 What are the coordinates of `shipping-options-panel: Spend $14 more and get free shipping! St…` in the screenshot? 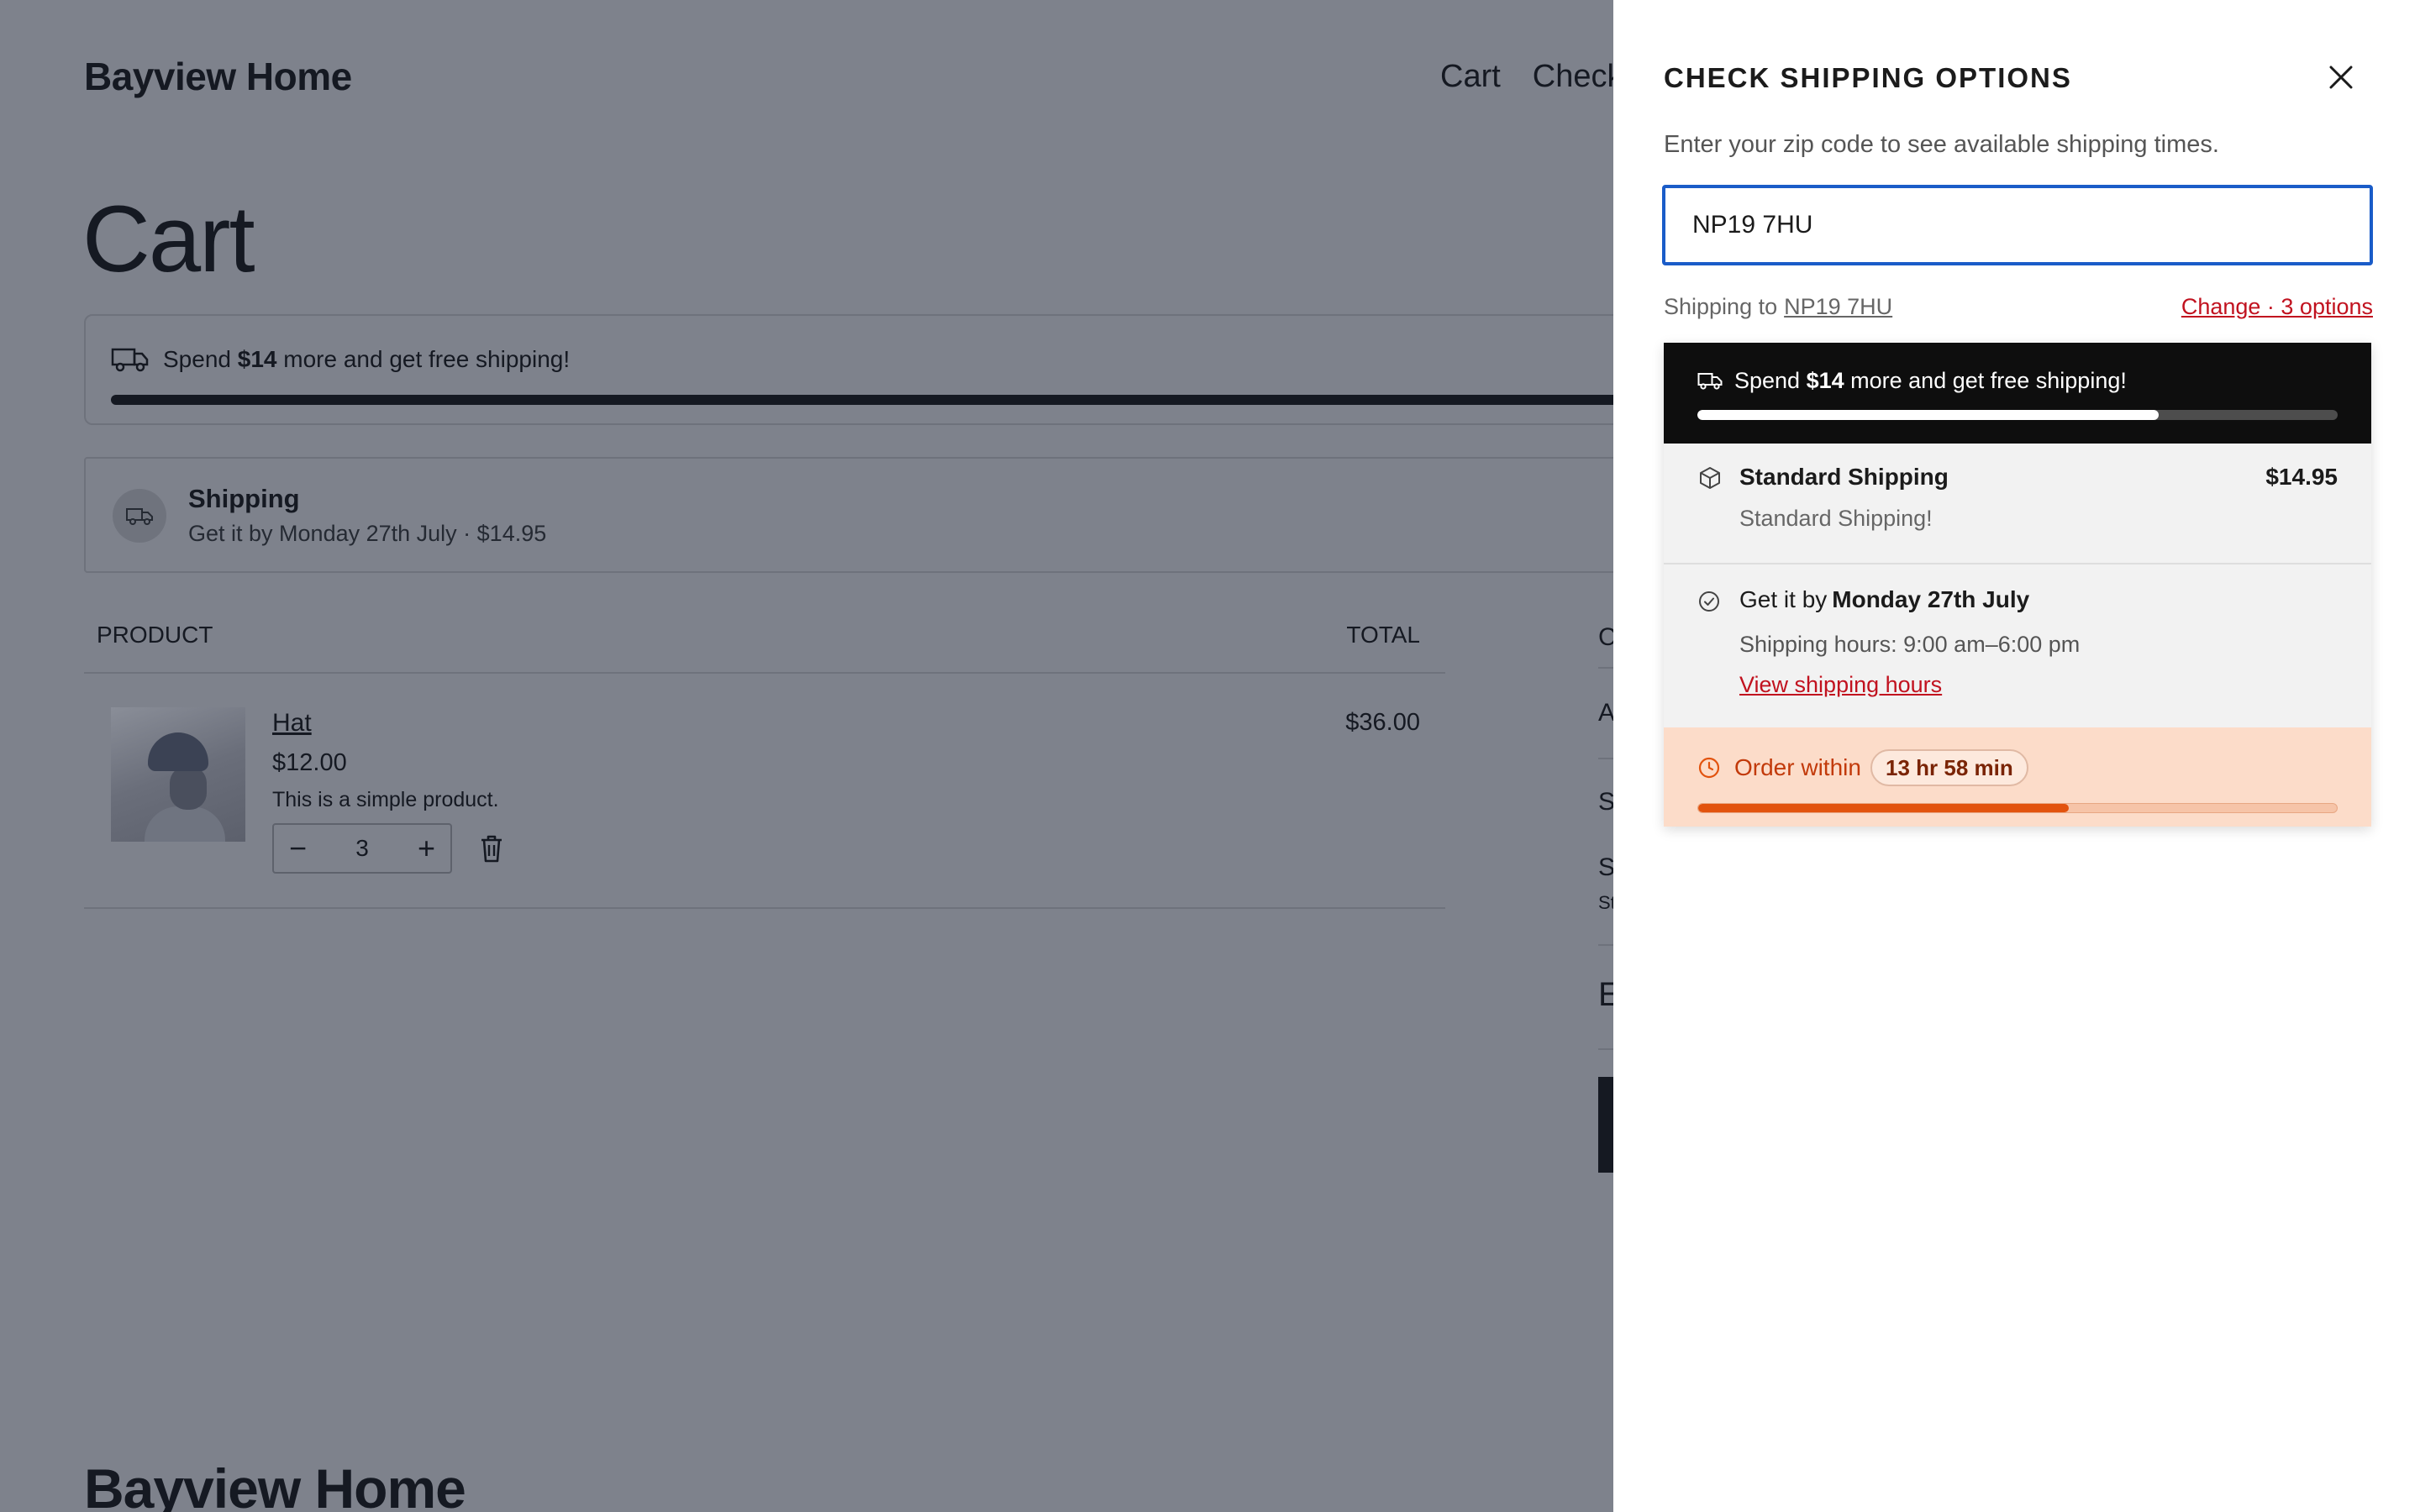 It's located at (2017, 585).